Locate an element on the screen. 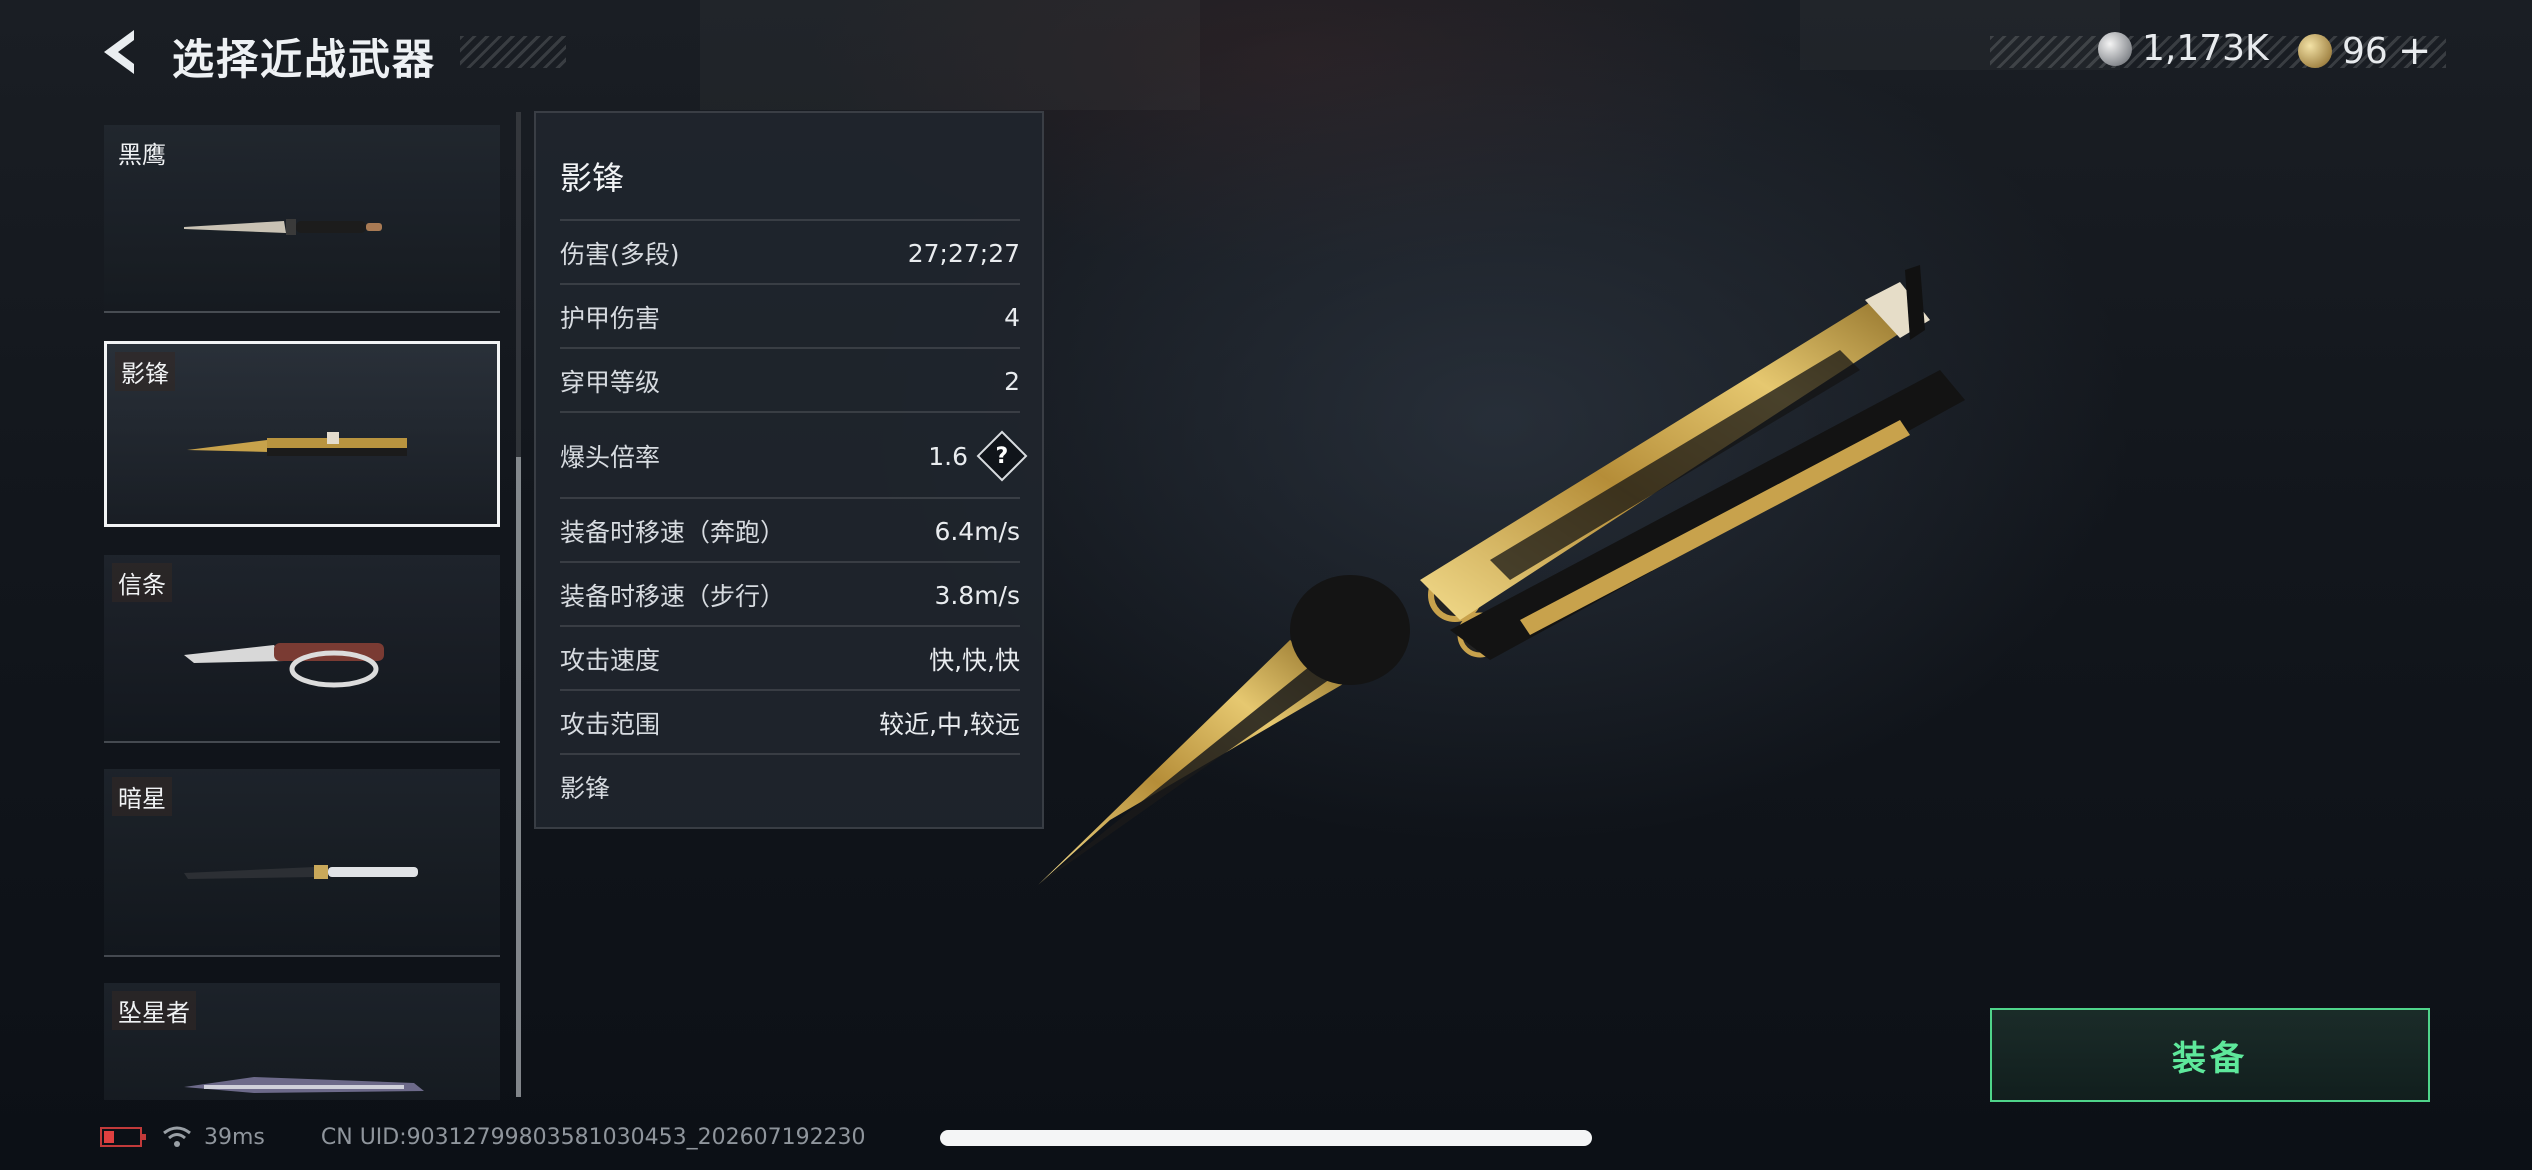 The height and width of the screenshot is (1170, 2532). silver-currency-value: 1,173K is located at coordinates (2205, 48).